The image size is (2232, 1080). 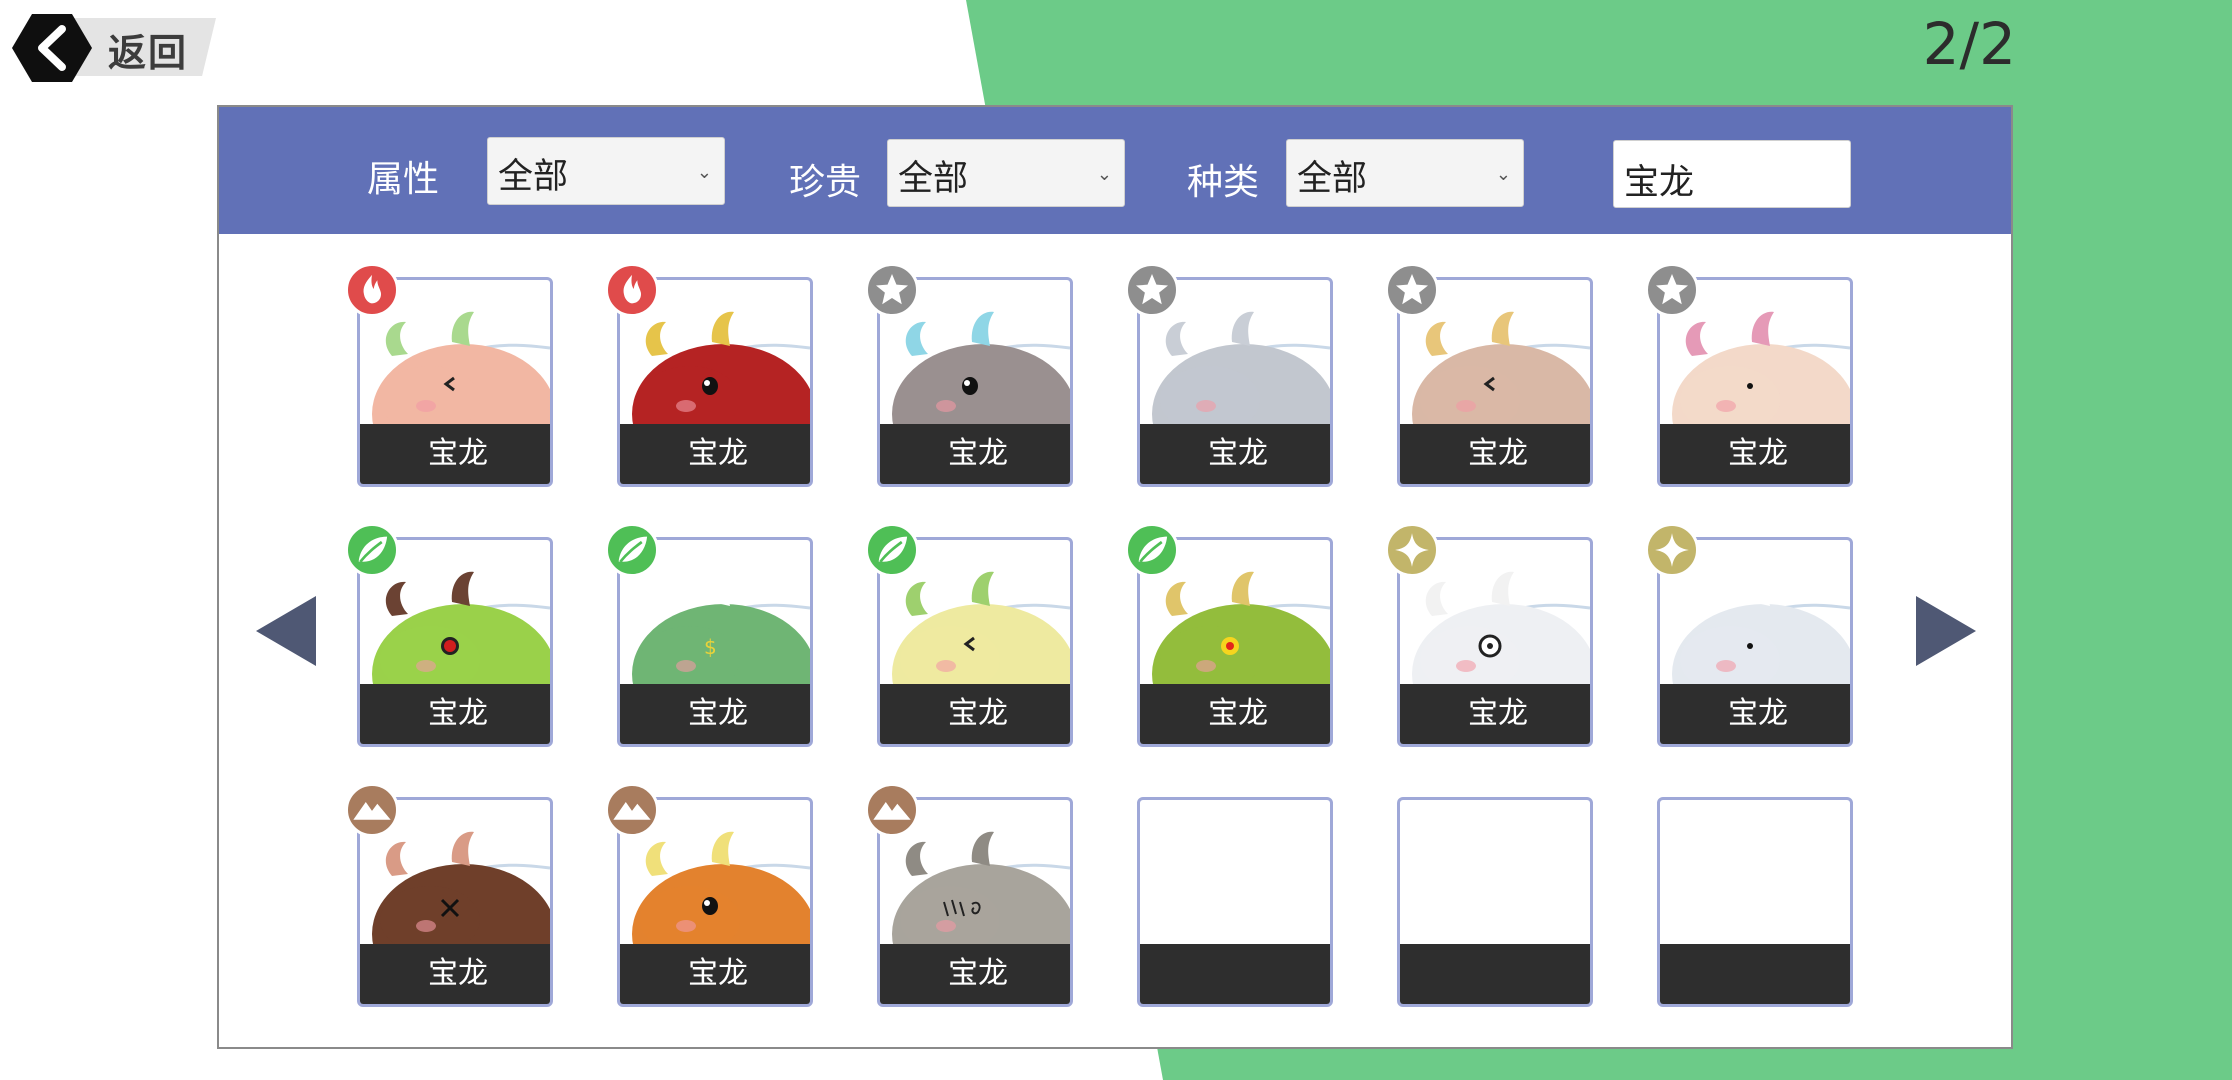 I want to click on back-button: 返回, so click(x=114, y=48).